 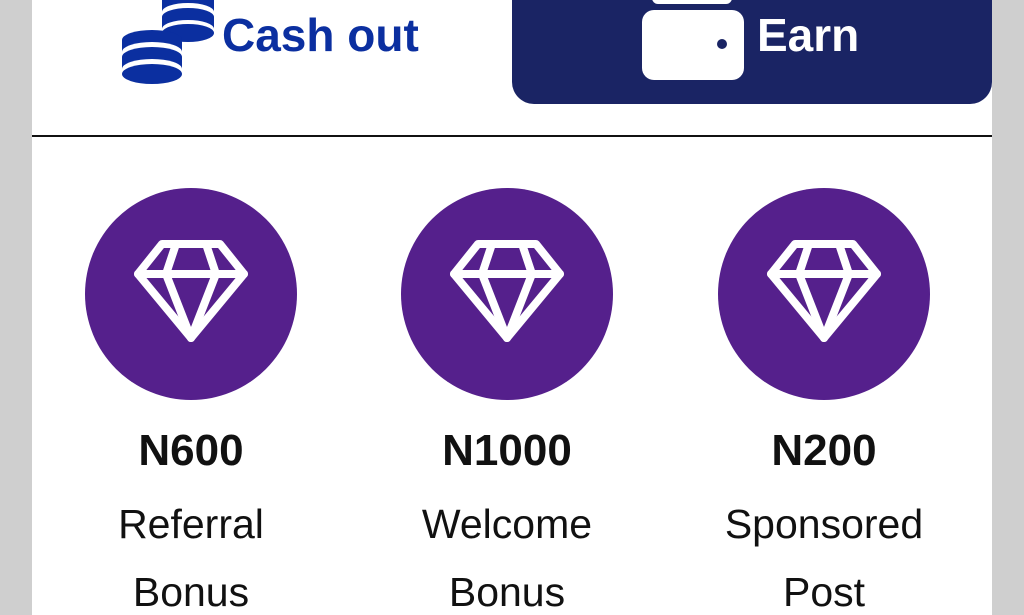 I want to click on coins-icon, so click(x=168, y=42).